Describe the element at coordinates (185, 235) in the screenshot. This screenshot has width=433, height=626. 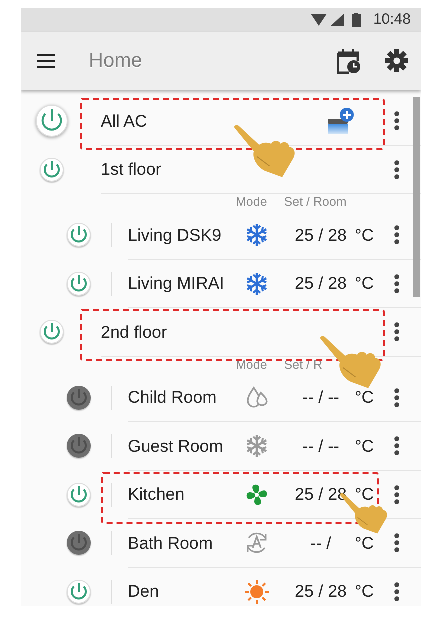
I see `unit-name: Living DSK9` at that location.